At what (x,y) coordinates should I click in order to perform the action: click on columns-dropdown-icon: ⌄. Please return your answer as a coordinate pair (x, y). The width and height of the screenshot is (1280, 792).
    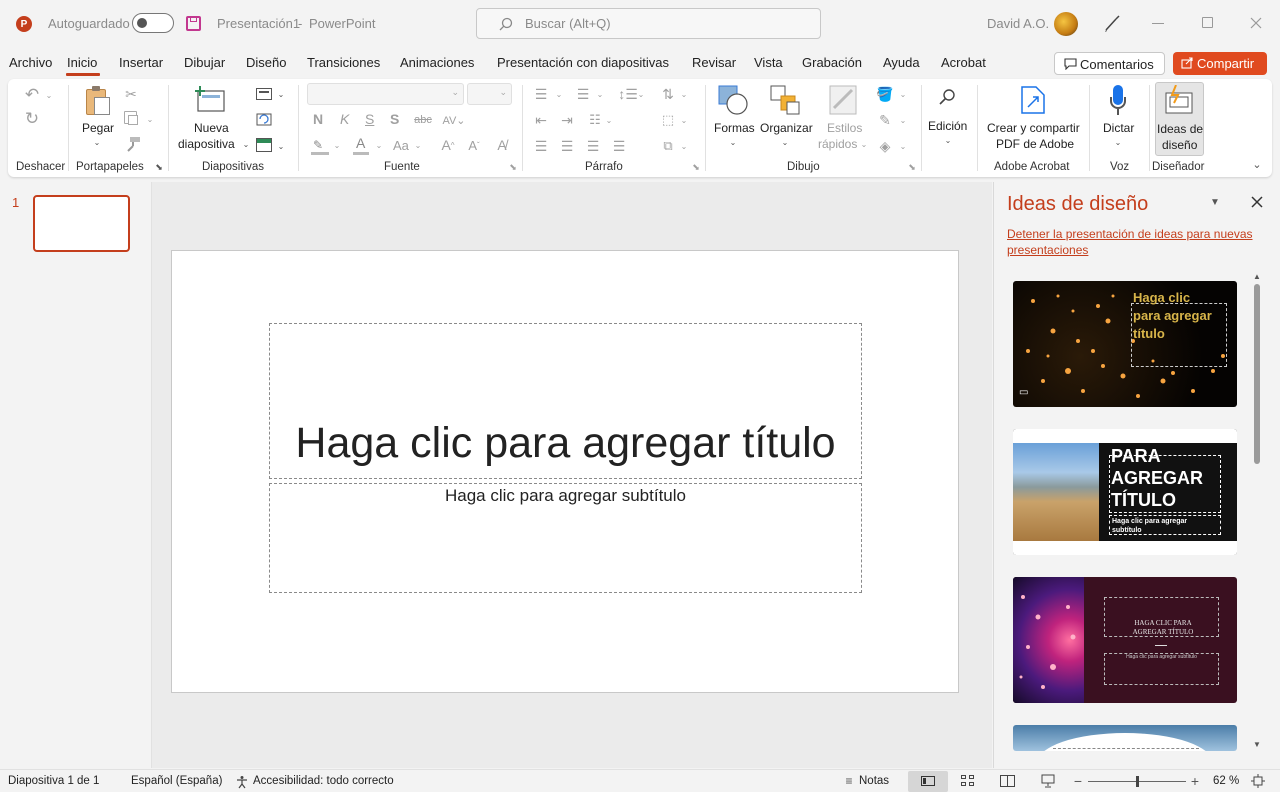
    Looking at the image, I should click on (609, 120).